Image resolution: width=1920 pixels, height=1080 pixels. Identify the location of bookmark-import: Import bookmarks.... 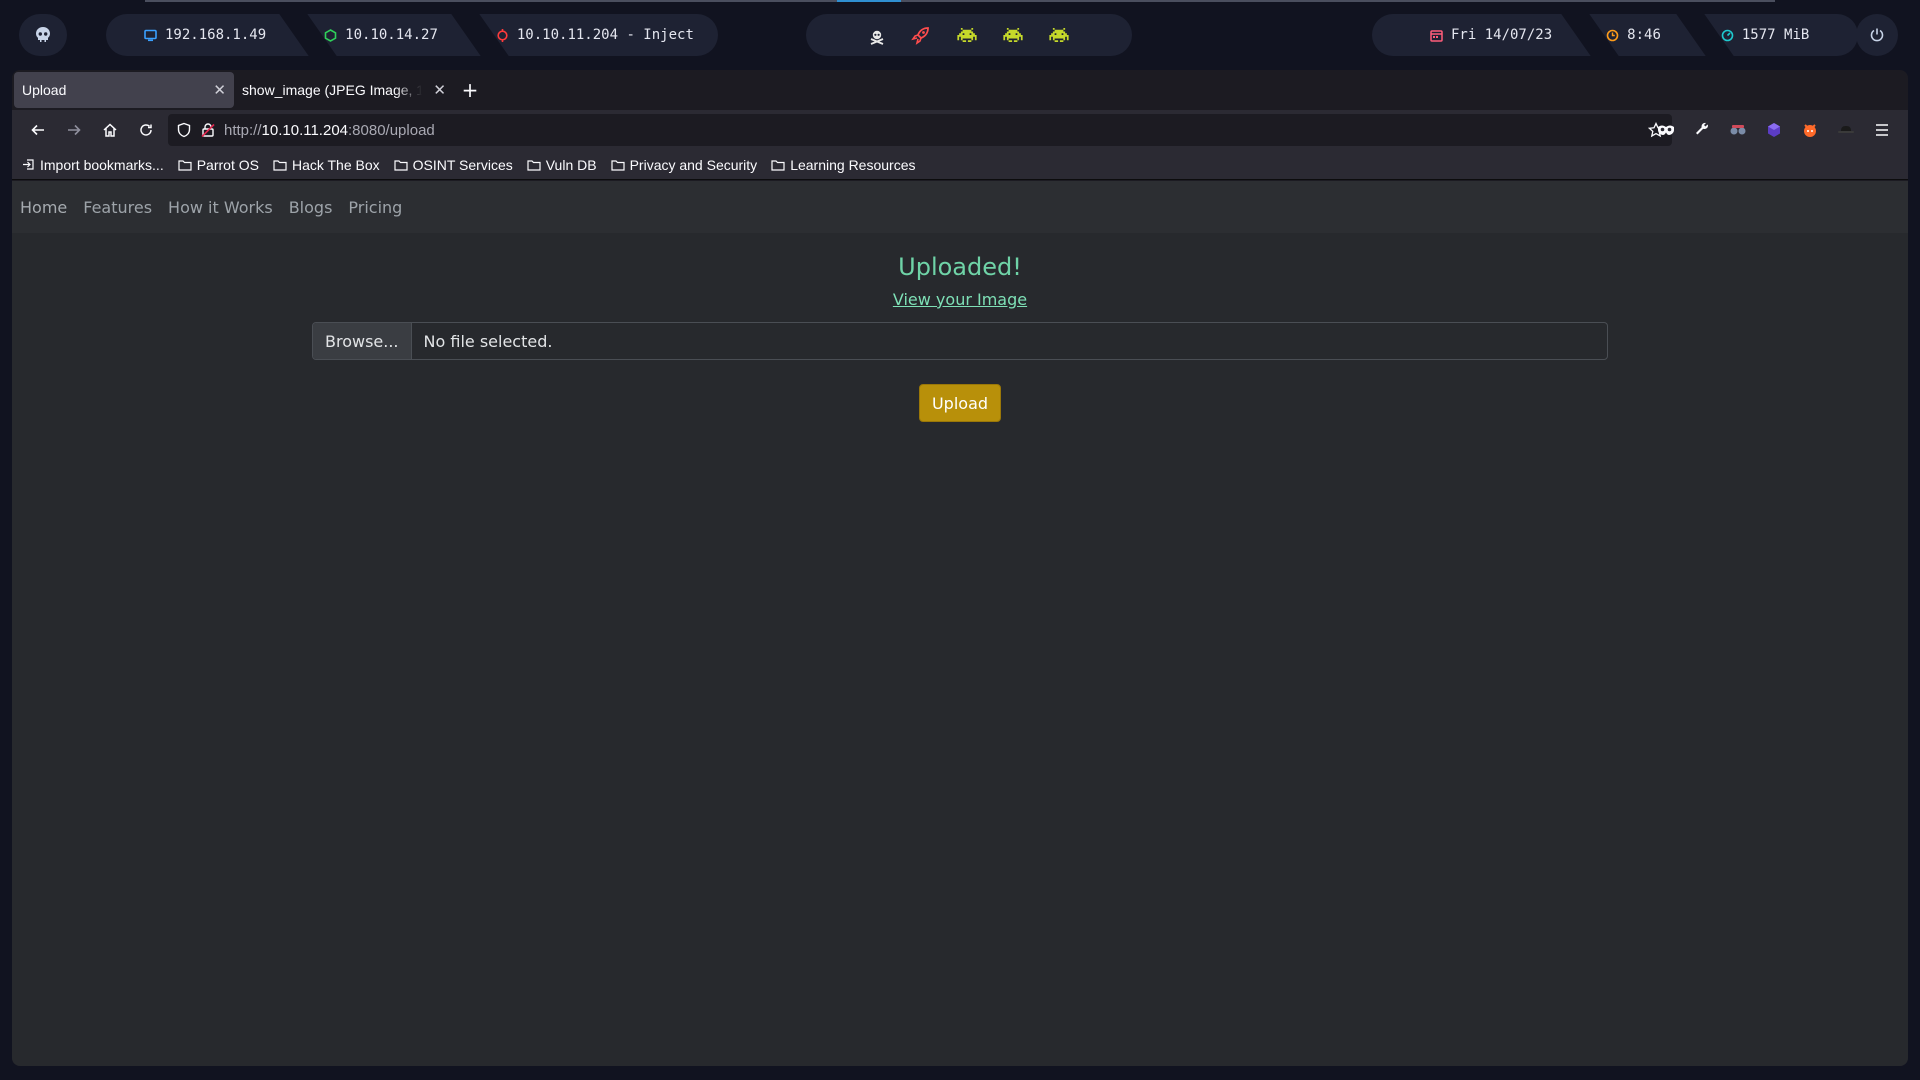
(93, 165).